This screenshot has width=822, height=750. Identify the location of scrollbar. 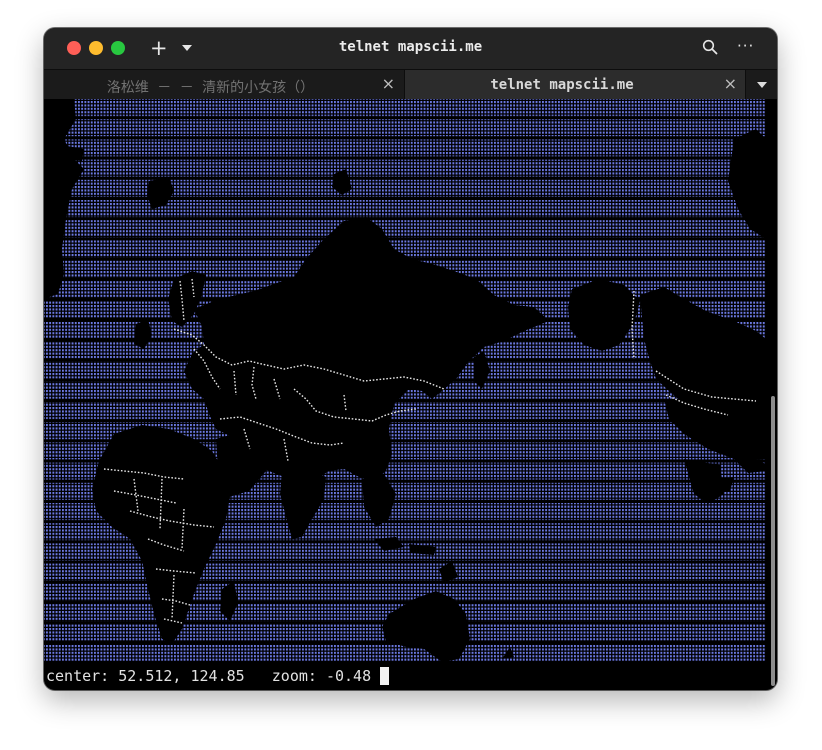
(773, 541).